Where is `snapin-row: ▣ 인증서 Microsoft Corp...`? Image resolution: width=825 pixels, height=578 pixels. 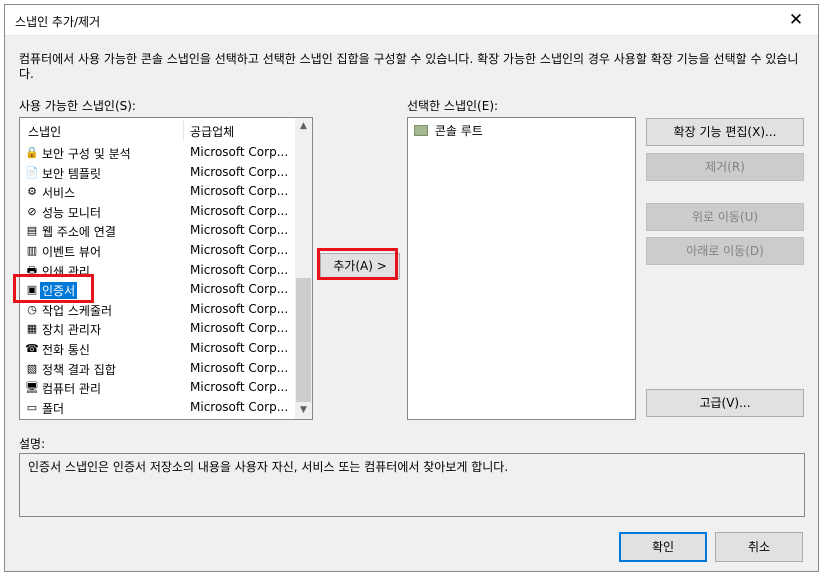
snapin-row: ▣ 인증서 Microsoft Corp... is located at coordinates (158, 290).